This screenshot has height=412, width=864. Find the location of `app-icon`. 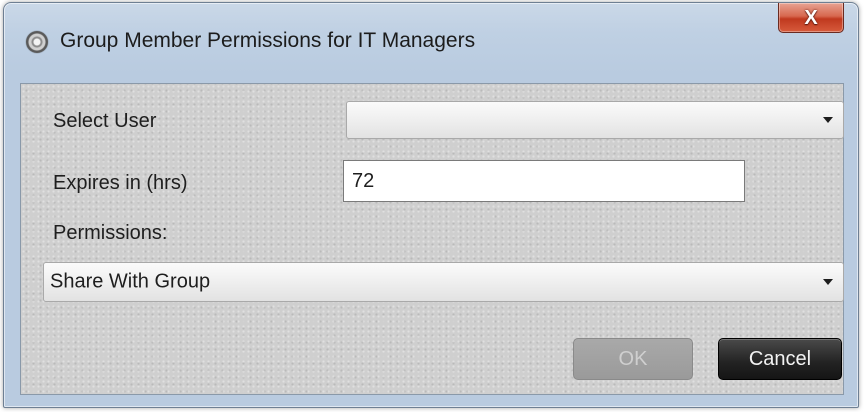

app-icon is located at coordinates (37, 42).